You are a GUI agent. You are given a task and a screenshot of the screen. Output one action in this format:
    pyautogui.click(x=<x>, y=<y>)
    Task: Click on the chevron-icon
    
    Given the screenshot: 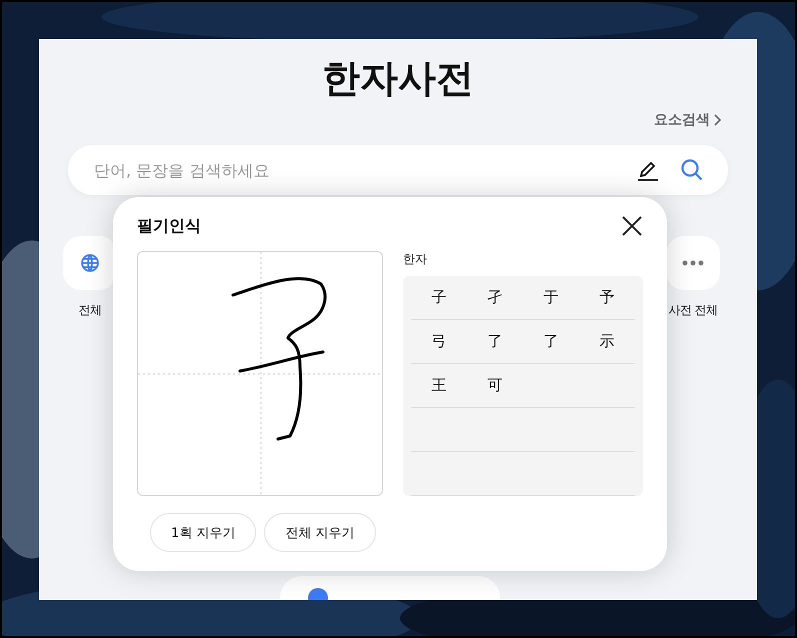 What is the action you would take?
    pyautogui.click(x=717, y=120)
    